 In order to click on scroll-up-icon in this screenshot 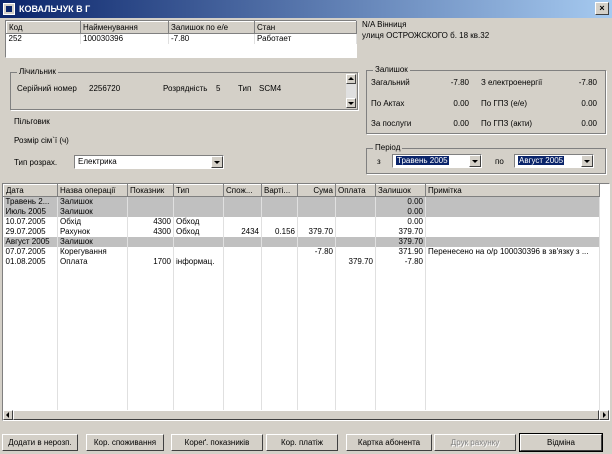, I will do `click(351, 79)`.